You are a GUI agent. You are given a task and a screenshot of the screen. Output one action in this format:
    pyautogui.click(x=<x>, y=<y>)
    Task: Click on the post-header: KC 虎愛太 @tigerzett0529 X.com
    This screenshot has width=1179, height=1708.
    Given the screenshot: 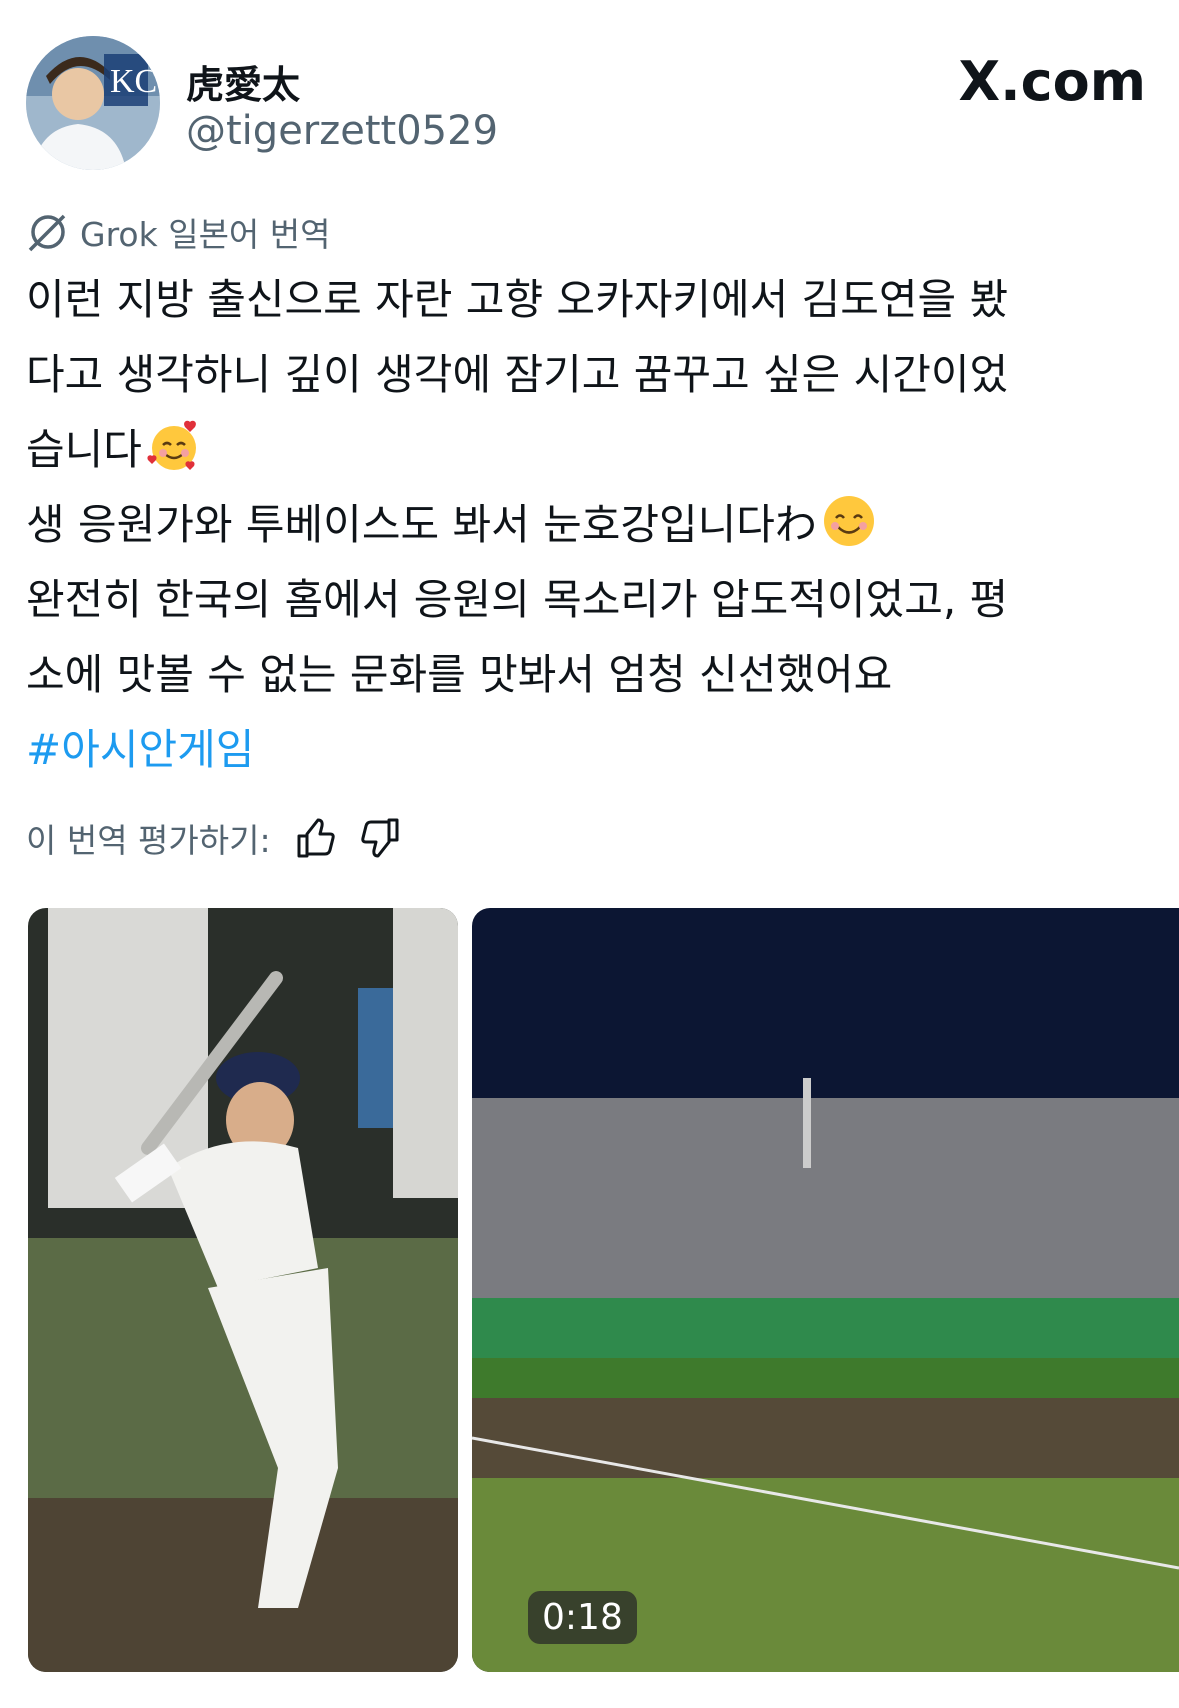 What is the action you would take?
    pyautogui.click(x=591, y=106)
    